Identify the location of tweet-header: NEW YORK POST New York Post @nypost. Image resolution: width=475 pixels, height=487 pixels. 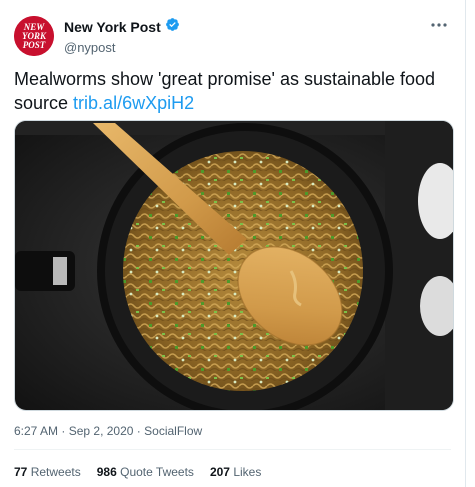
(232, 35).